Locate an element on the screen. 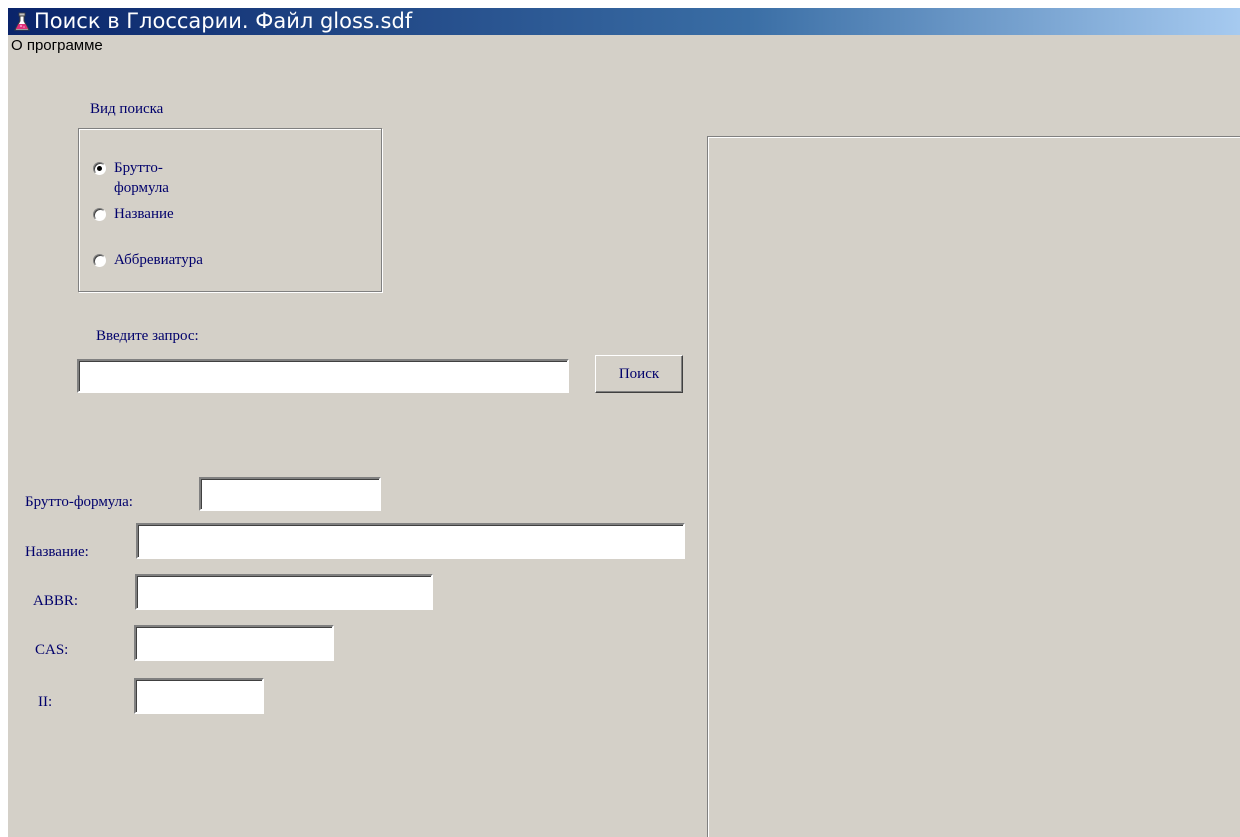 The image size is (1240, 837). query-input is located at coordinates (323, 376).